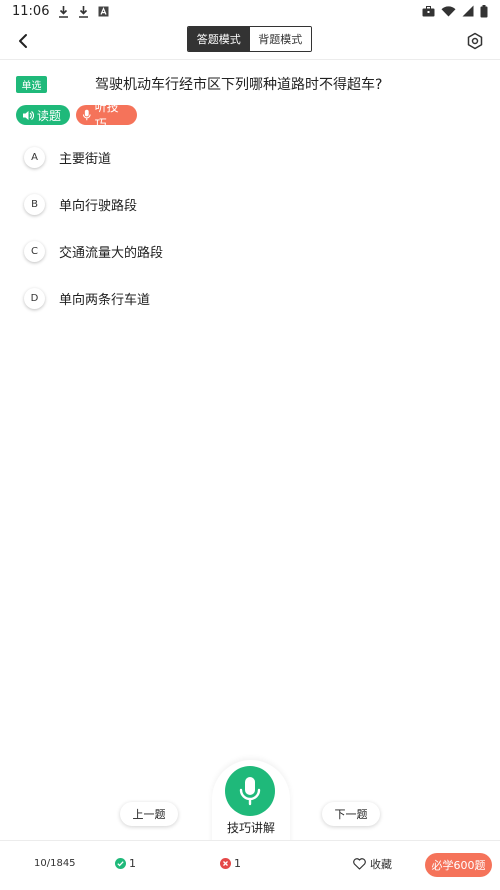 Image resolution: width=500 pixels, height=890 pixels. What do you see at coordinates (31, 11) in the screenshot?
I see `status-time: 11:06` at bounding box center [31, 11].